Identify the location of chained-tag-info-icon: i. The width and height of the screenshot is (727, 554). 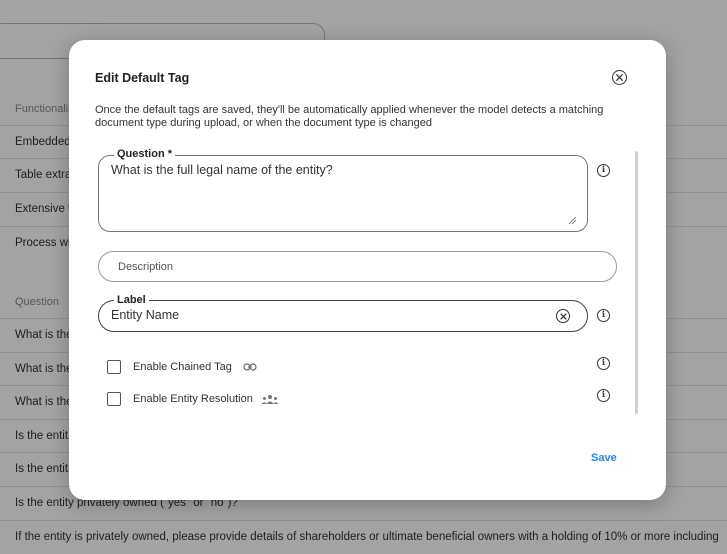
(603, 363).